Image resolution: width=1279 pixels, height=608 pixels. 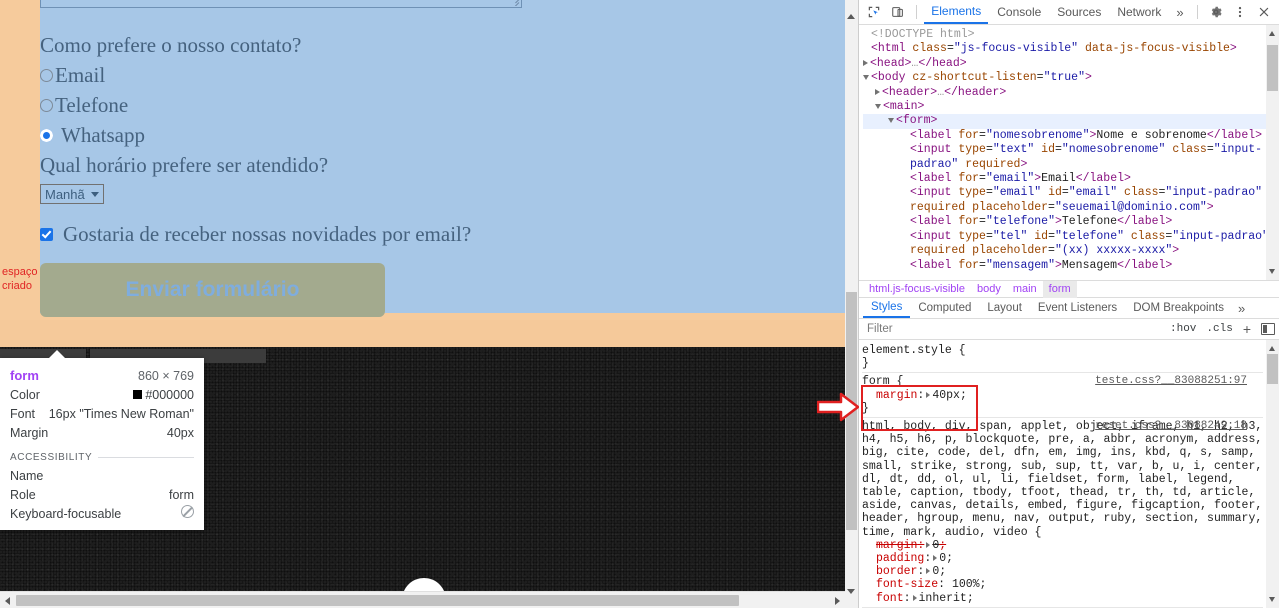 I want to click on toggle-sidebar-icon, so click(x=1268, y=329).